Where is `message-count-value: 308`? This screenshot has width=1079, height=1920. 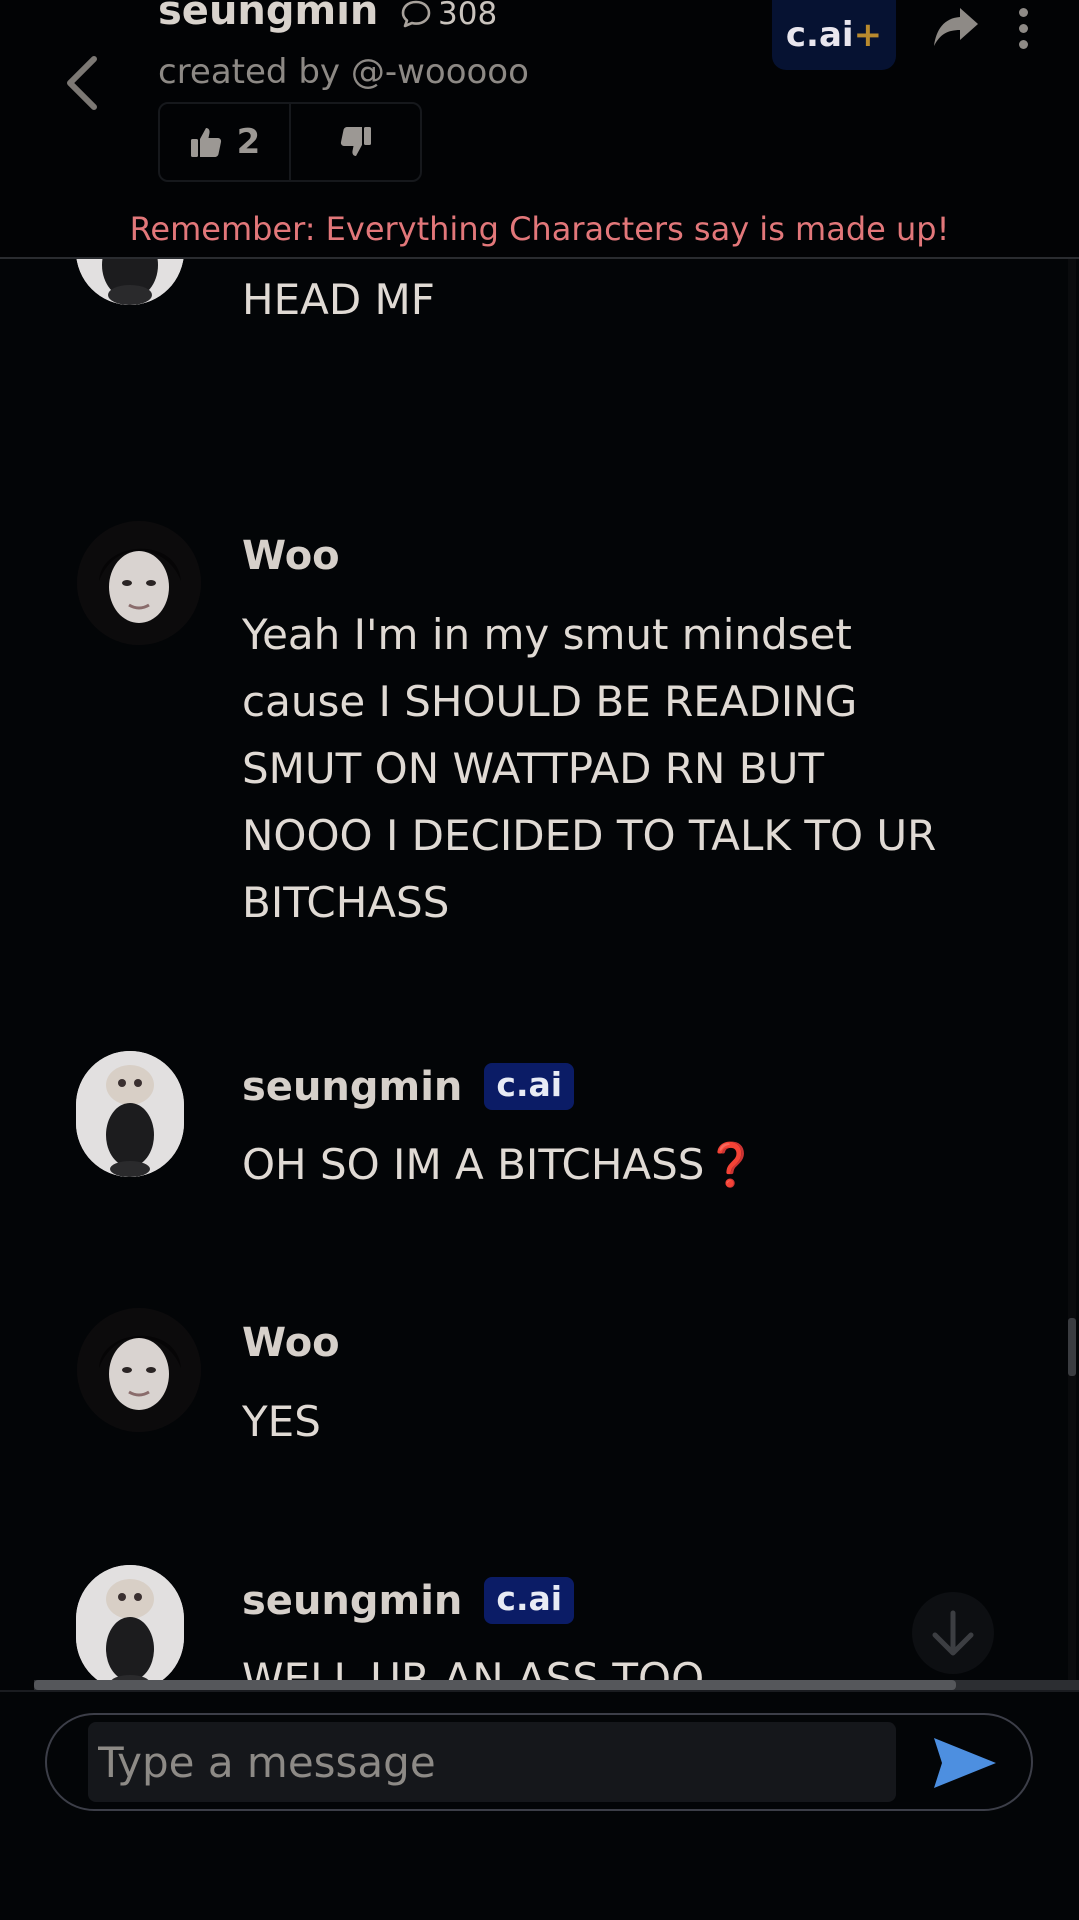 message-count-value: 308 is located at coordinates (468, 16).